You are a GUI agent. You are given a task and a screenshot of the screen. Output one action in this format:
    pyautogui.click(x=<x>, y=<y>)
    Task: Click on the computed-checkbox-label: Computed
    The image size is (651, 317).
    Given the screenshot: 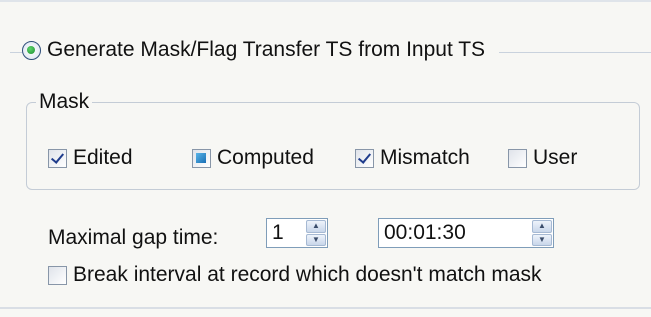 What is the action you would take?
    pyautogui.click(x=265, y=157)
    